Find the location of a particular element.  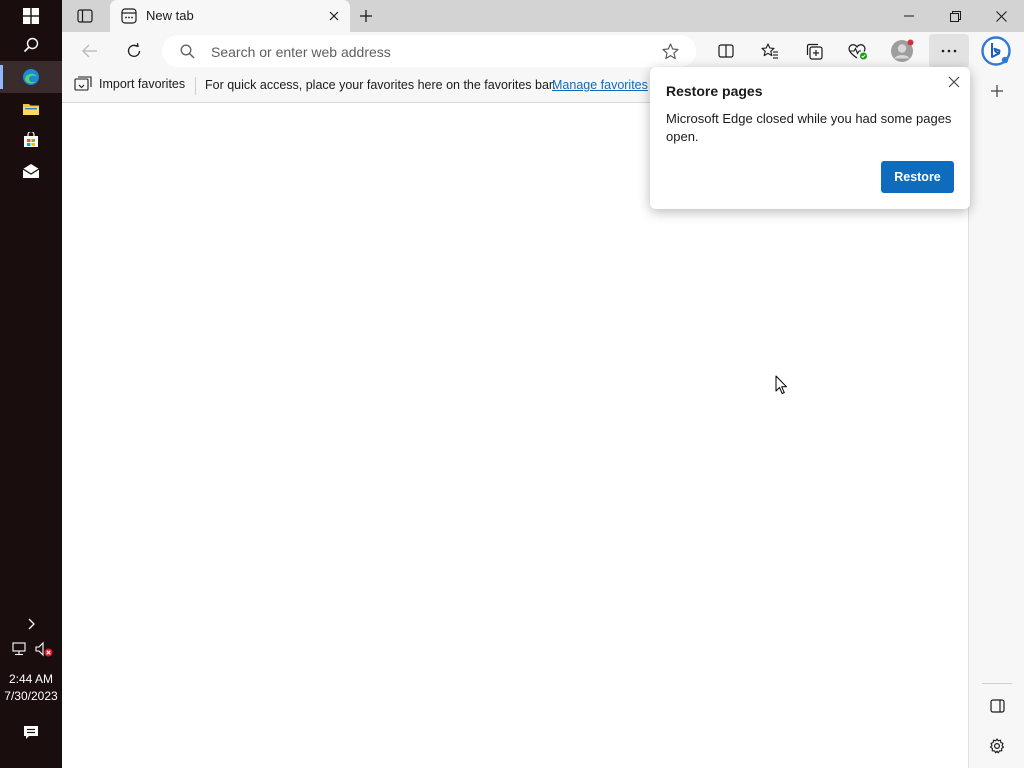

close-window-button is located at coordinates (1001, 16).